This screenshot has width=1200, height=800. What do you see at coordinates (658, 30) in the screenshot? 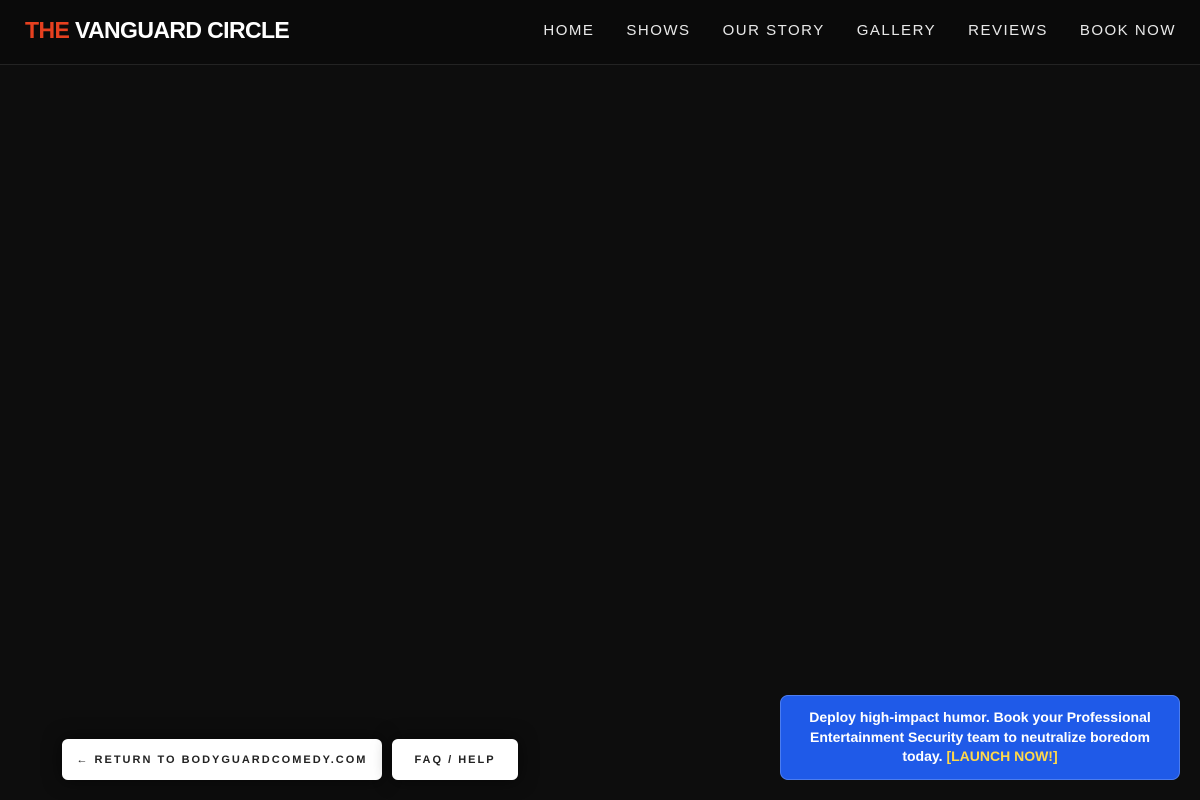
I see `nav-shows: SHOWS` at bounding box center [658, 30].